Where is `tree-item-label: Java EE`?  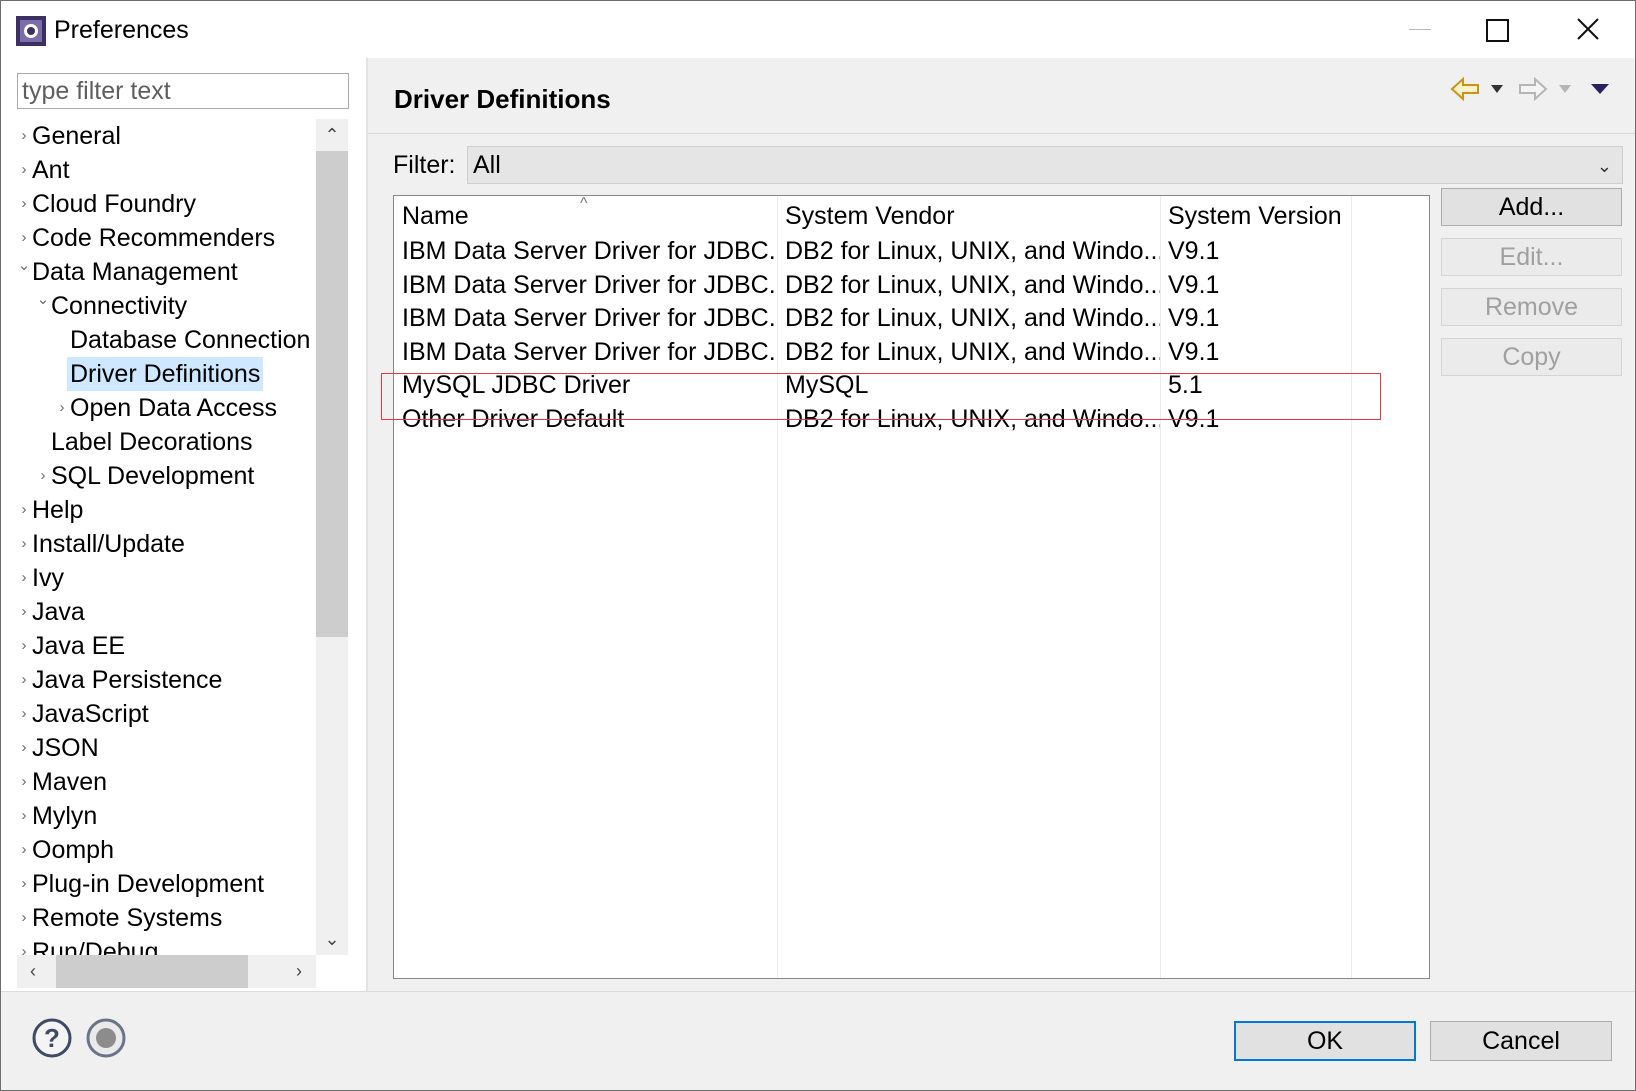 tree-item-label: Java EE is located at coordinates (79, 646).